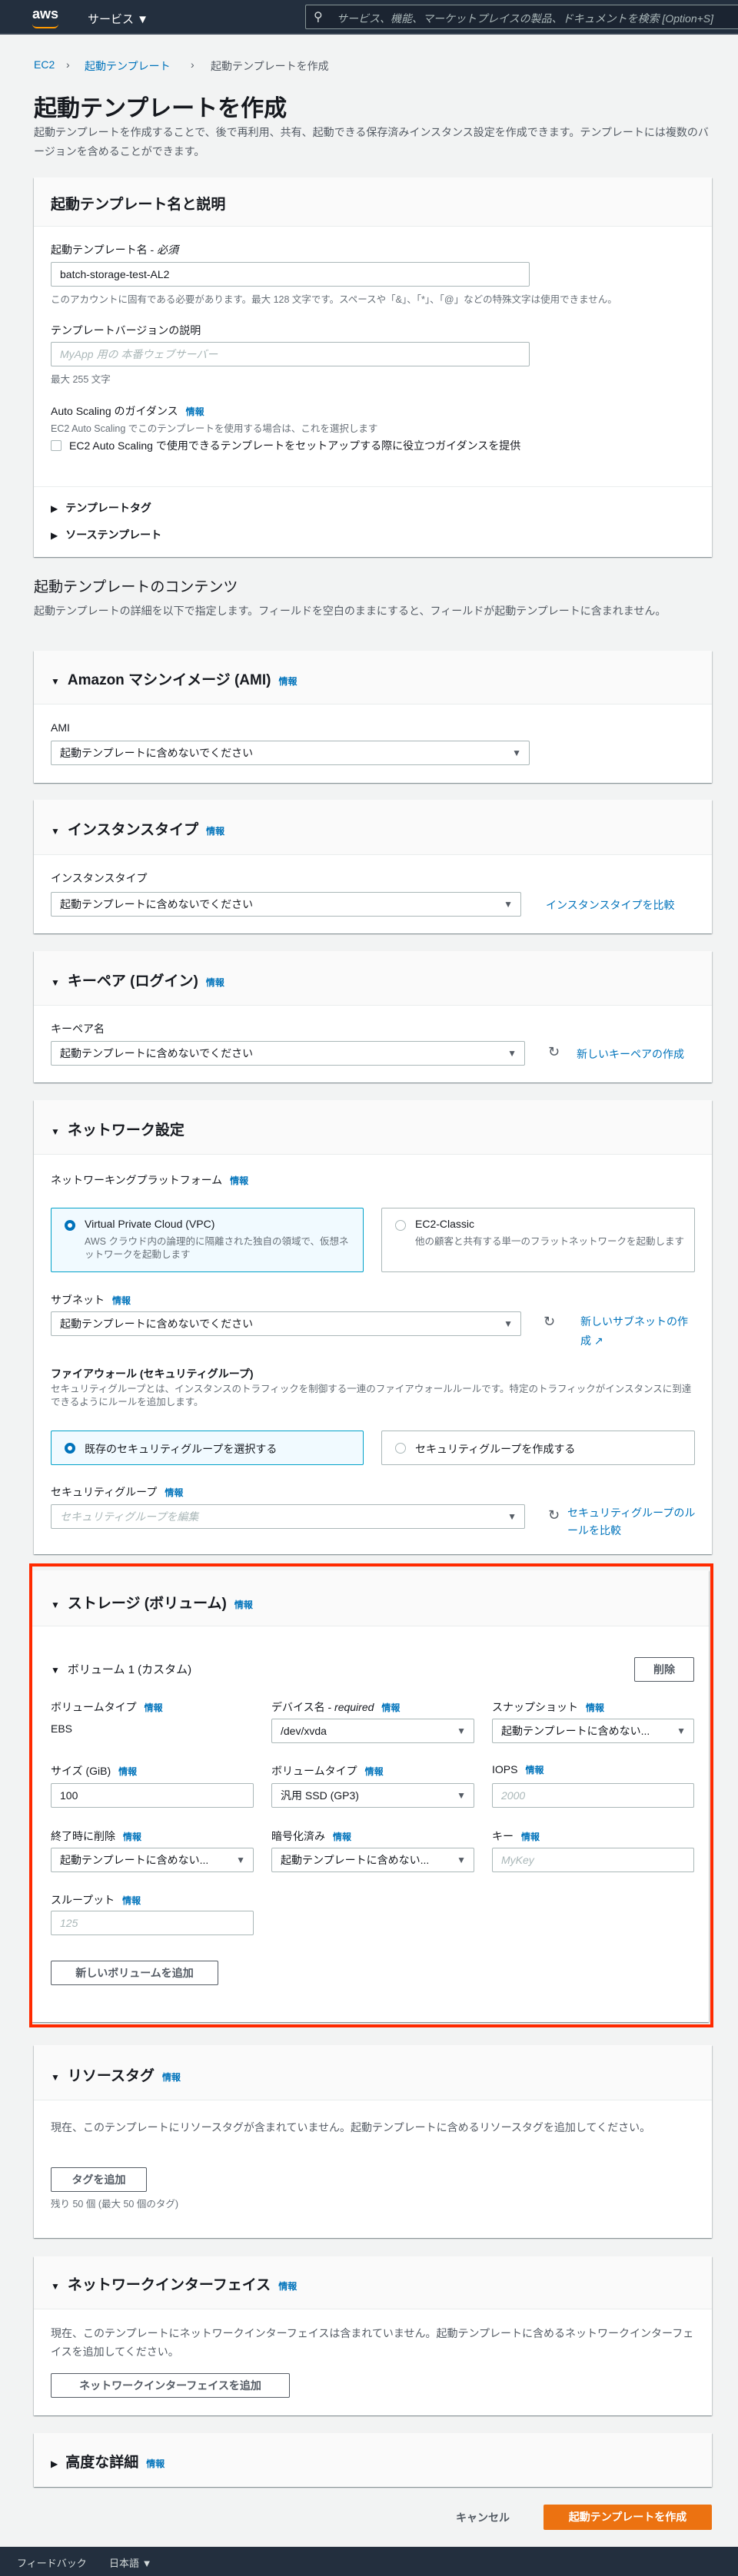 This screenshot has width=738, height=2576. I want to click on advanced-details-card: ▶ 高度な詳細 情報, so click(373, 2460).